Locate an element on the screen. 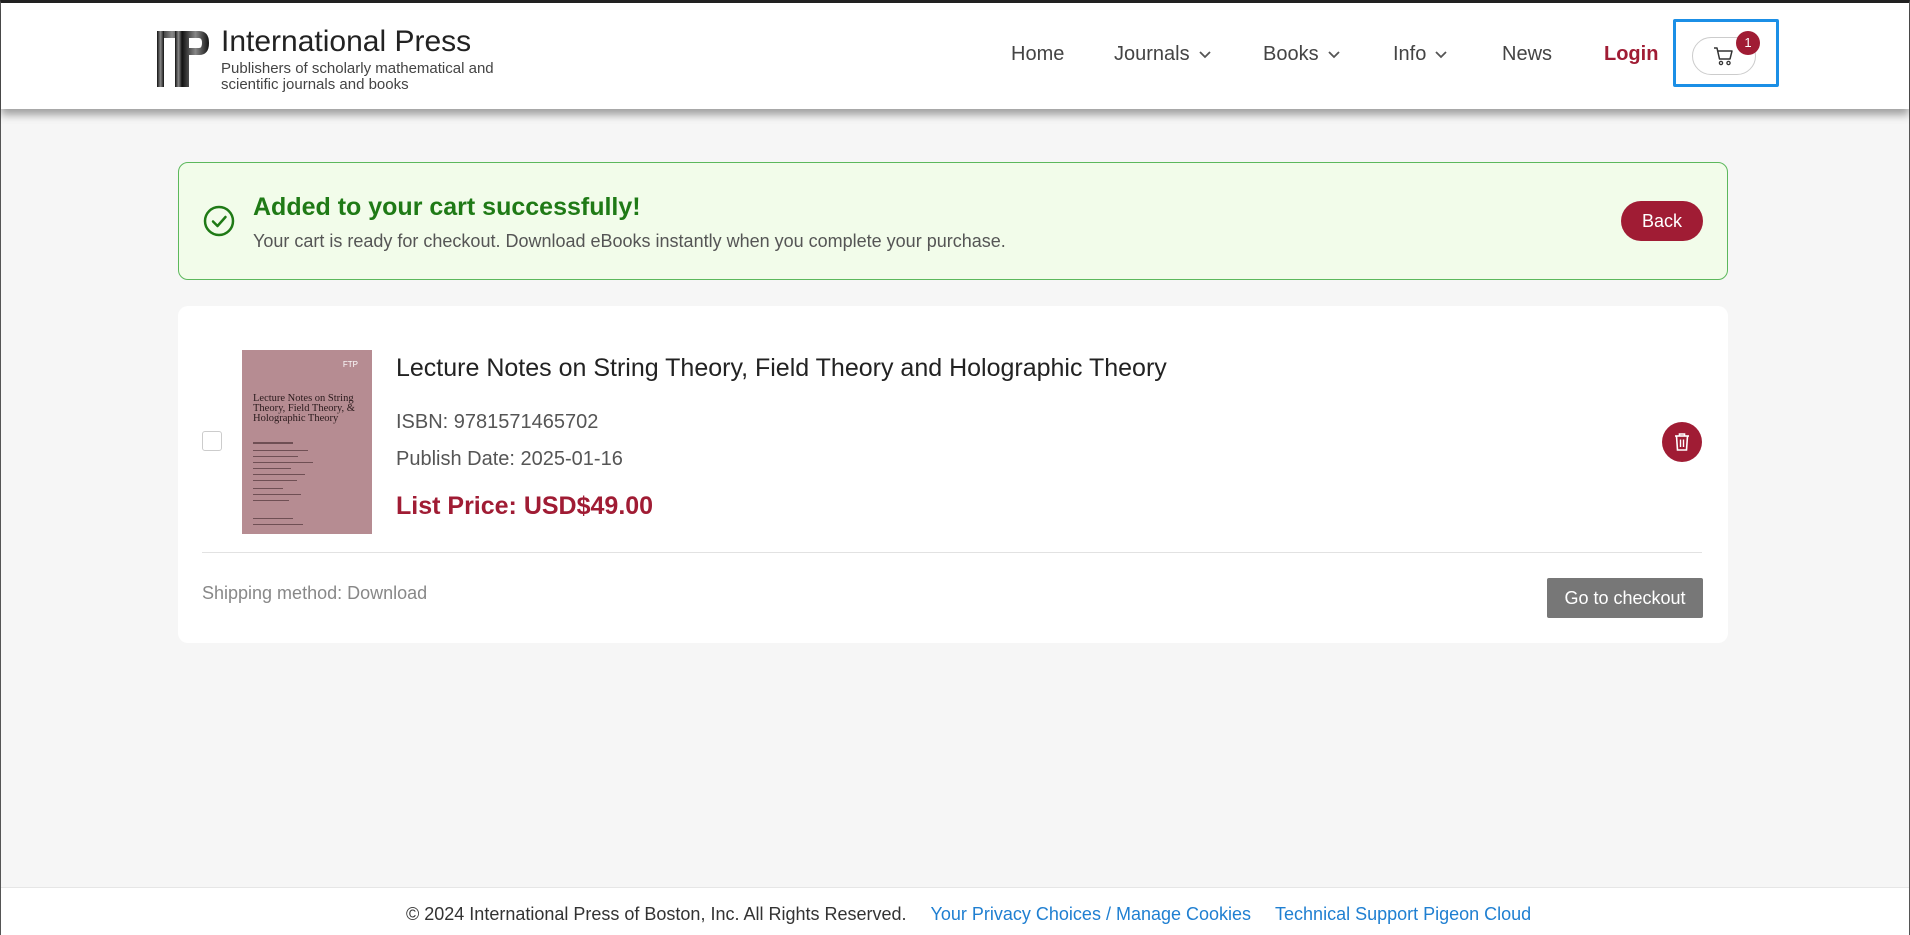 This screenshot has height=935, width=1910. nav-journals-label: Journals is located at coordinates (1152, 54).